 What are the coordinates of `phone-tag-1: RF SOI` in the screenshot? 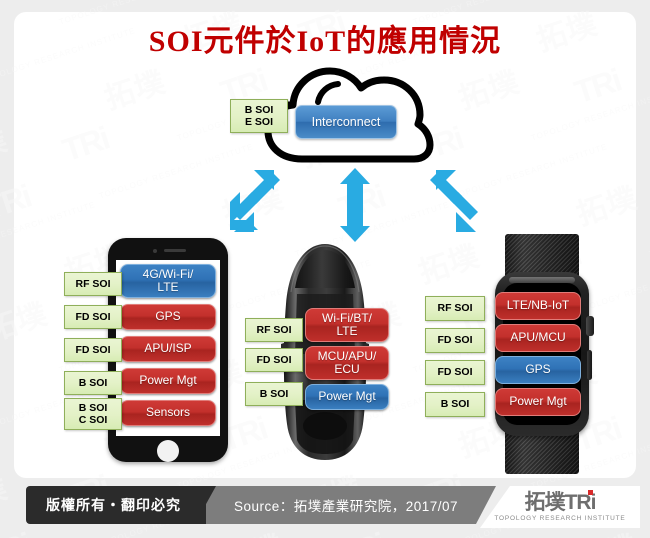 It's located at (93, 284).